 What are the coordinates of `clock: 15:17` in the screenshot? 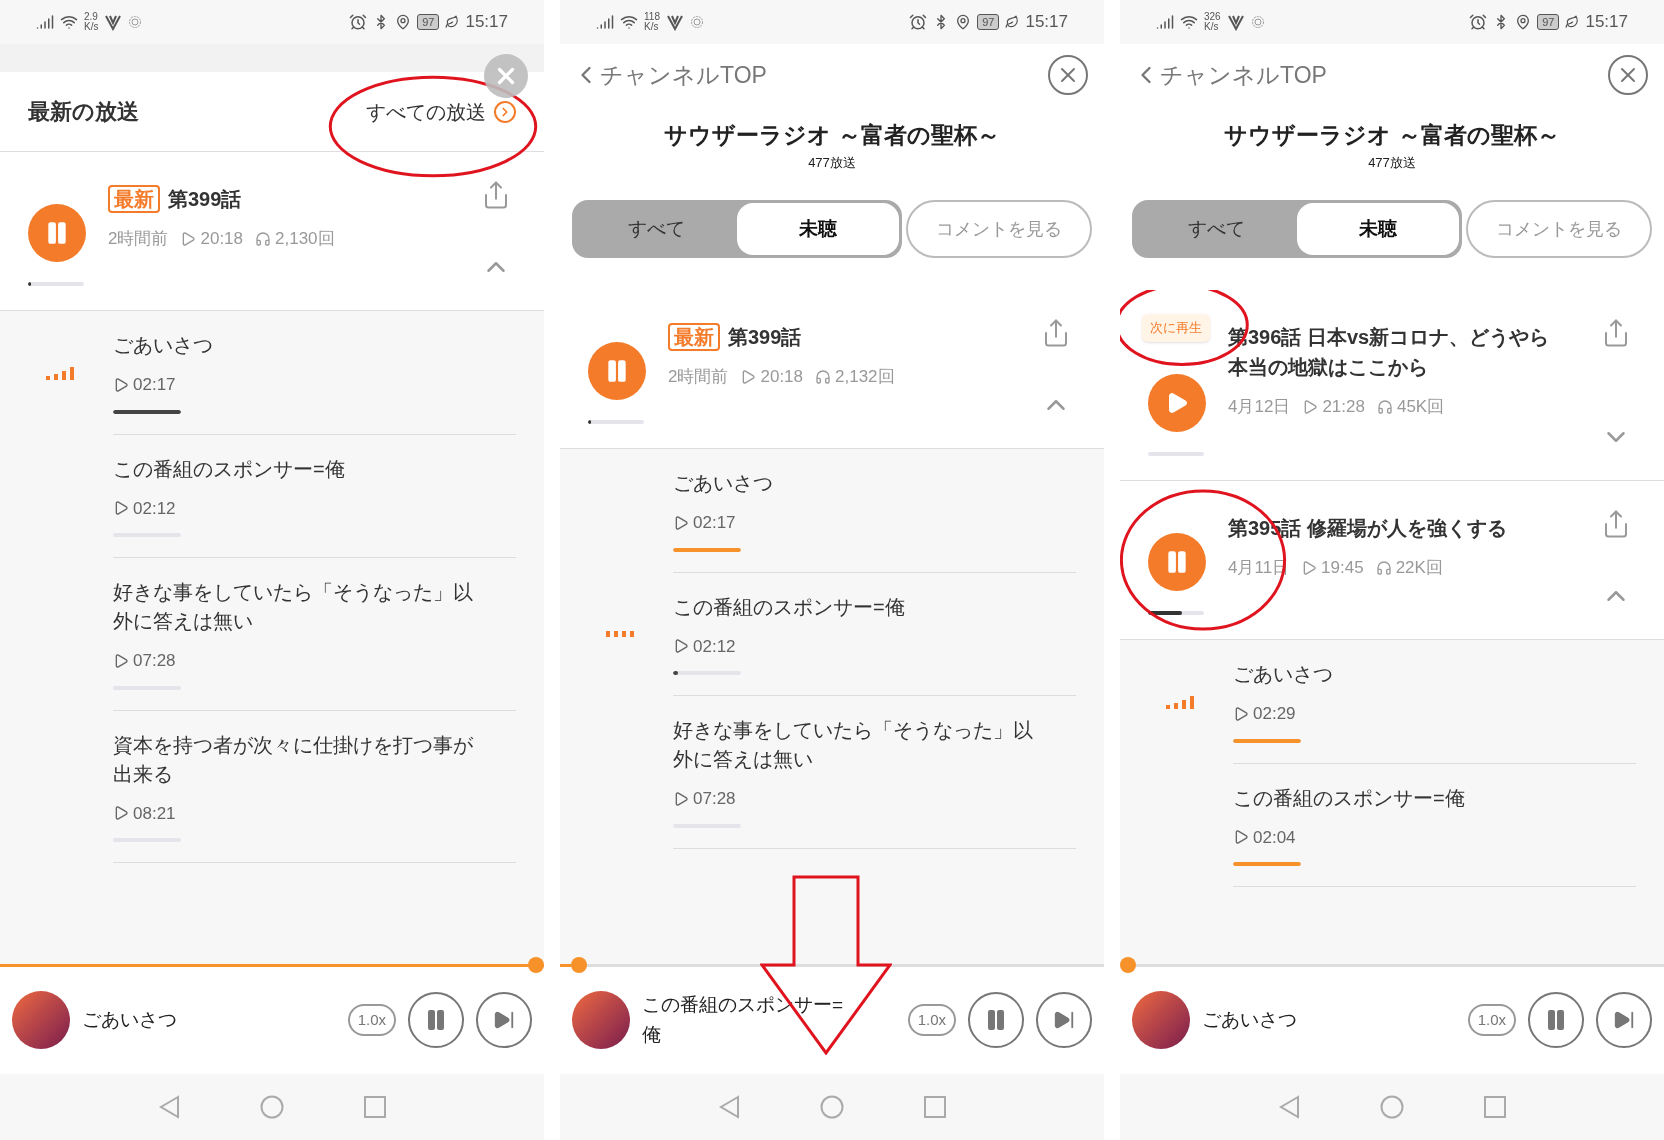 It's located at (1606, 22).